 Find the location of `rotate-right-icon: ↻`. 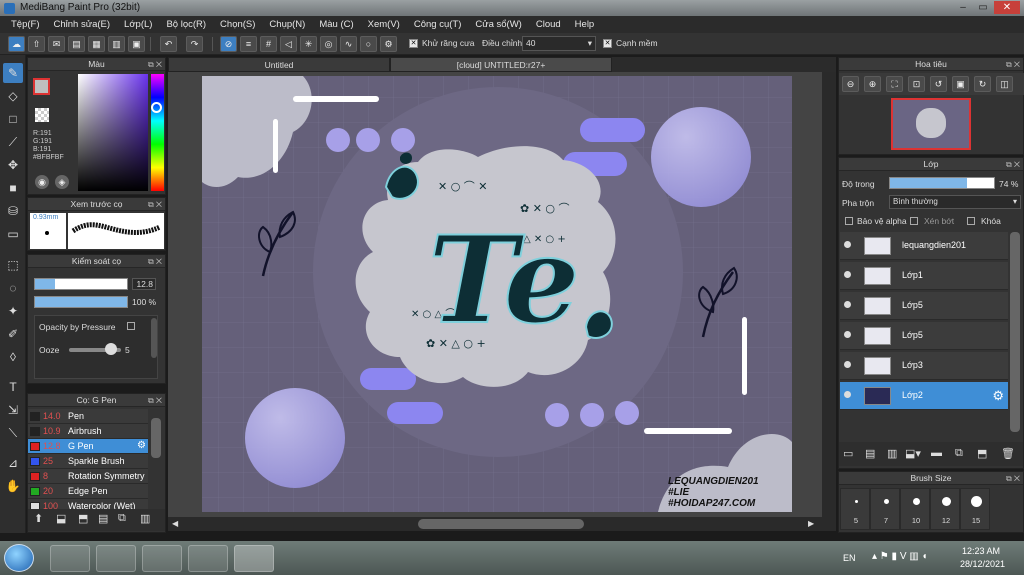

rotate-right-icon: ↻ is located at coordinates (982, 84).